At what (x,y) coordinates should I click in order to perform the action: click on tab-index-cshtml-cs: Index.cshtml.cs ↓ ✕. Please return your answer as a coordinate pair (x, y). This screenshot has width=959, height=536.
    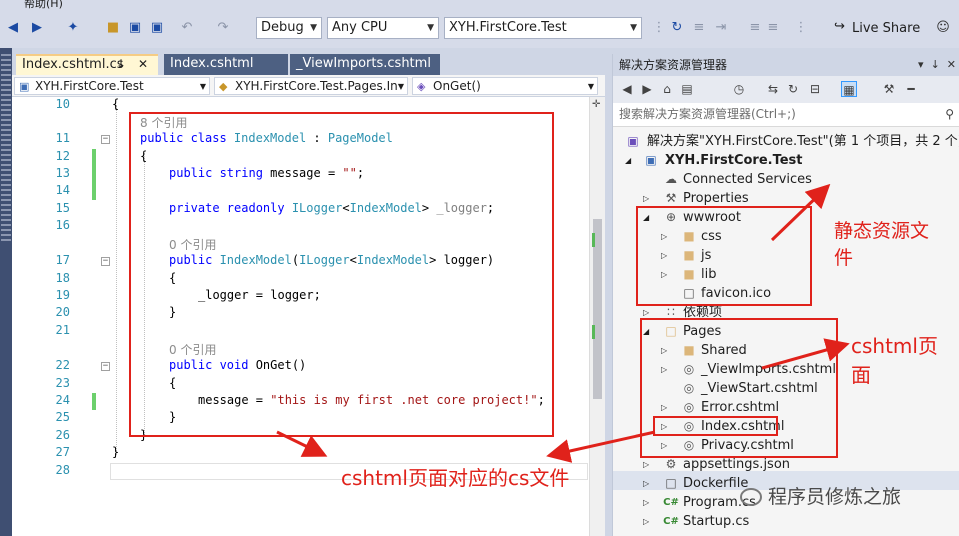
    Looking at the image, I should click on (87, 64).